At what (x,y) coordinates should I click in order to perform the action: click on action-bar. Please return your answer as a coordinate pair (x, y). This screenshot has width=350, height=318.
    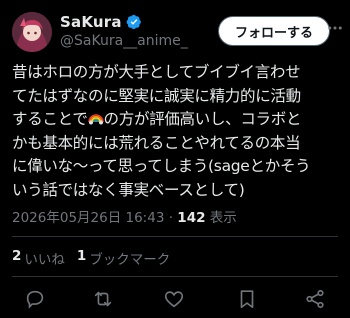
    Looking at the image, I should click on (175, 300).